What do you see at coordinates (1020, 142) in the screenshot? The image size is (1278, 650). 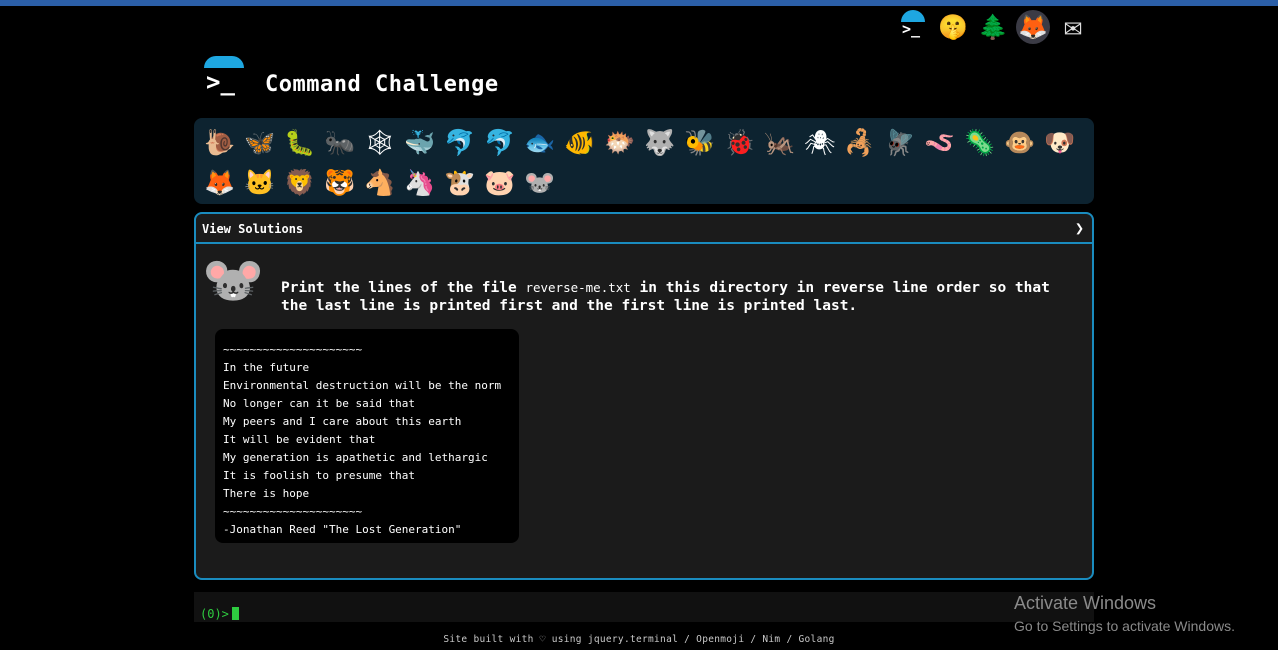 I see `challenge-animal-icon: 🐵` at bounding box center [1020, 142].